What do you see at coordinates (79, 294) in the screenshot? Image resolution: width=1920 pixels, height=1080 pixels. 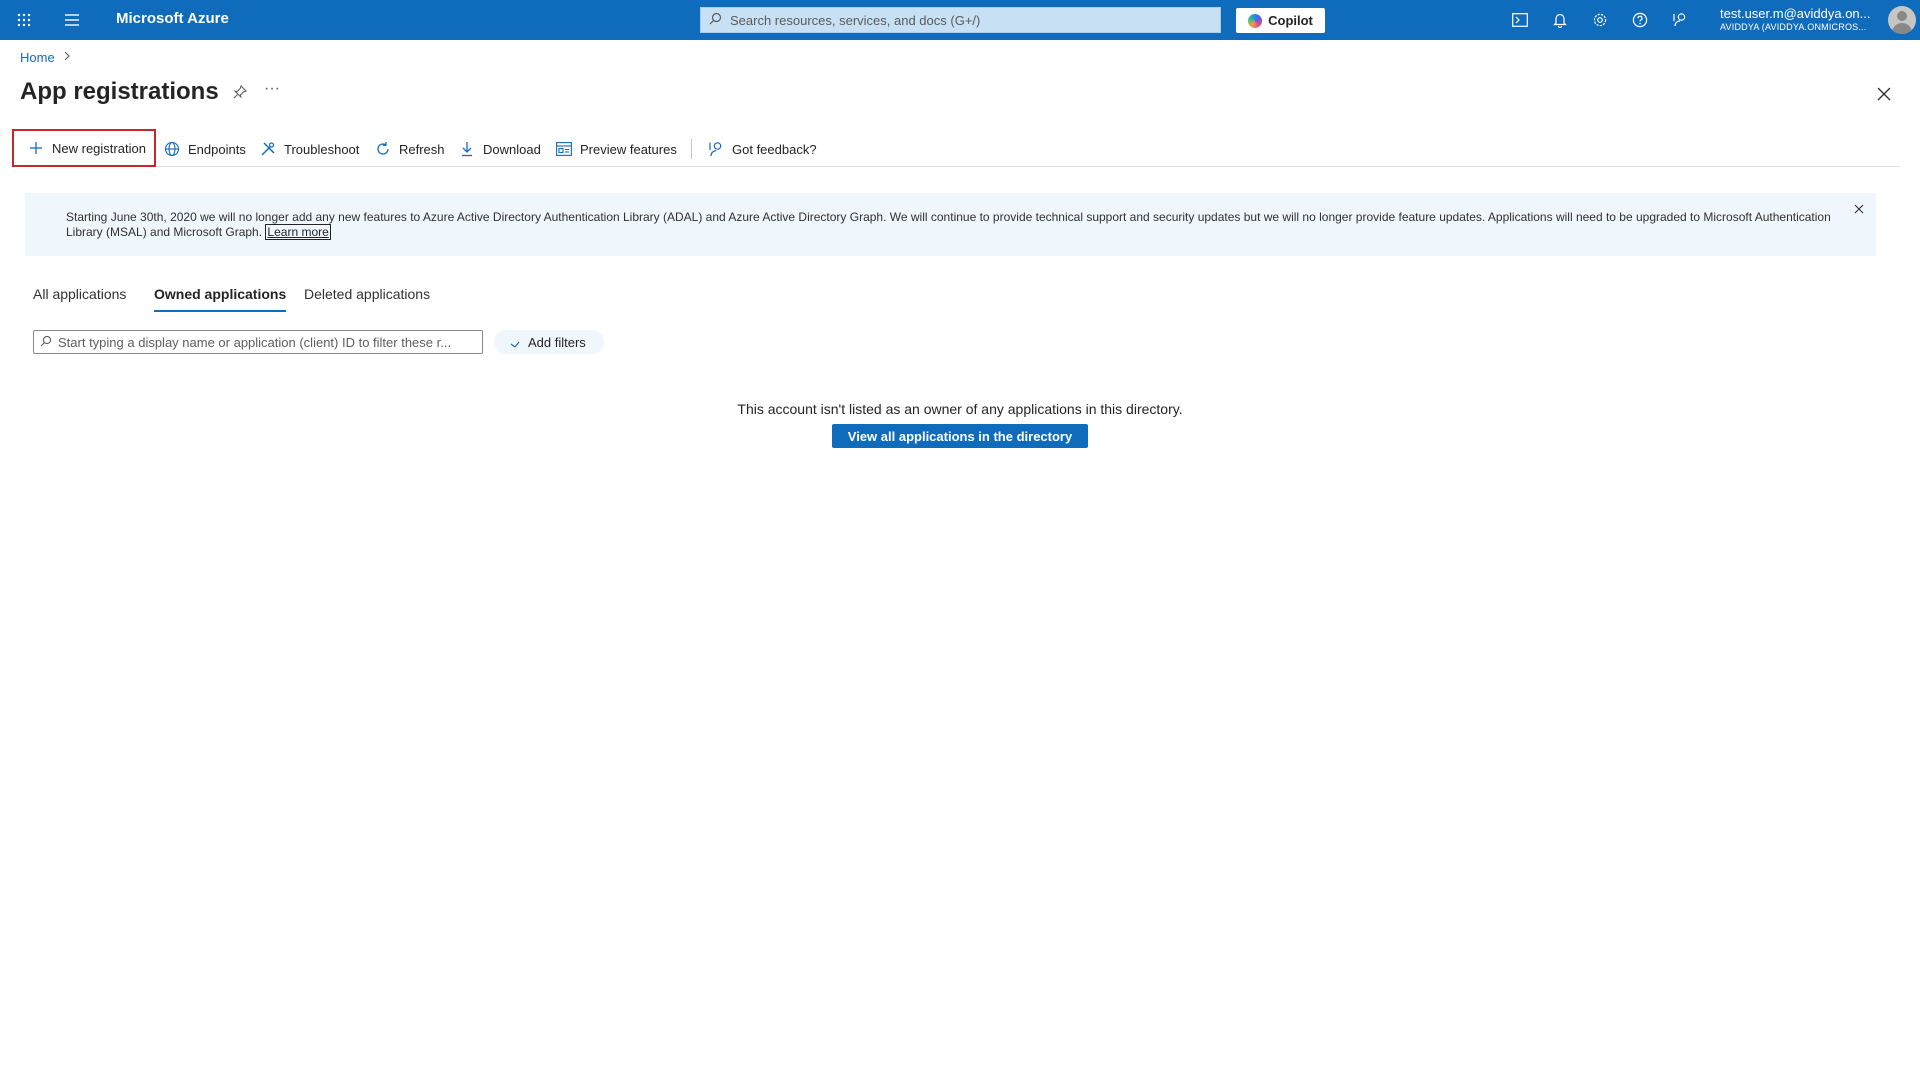 I see `tab-all-applications: All applications` at bounding box center [79, 294].